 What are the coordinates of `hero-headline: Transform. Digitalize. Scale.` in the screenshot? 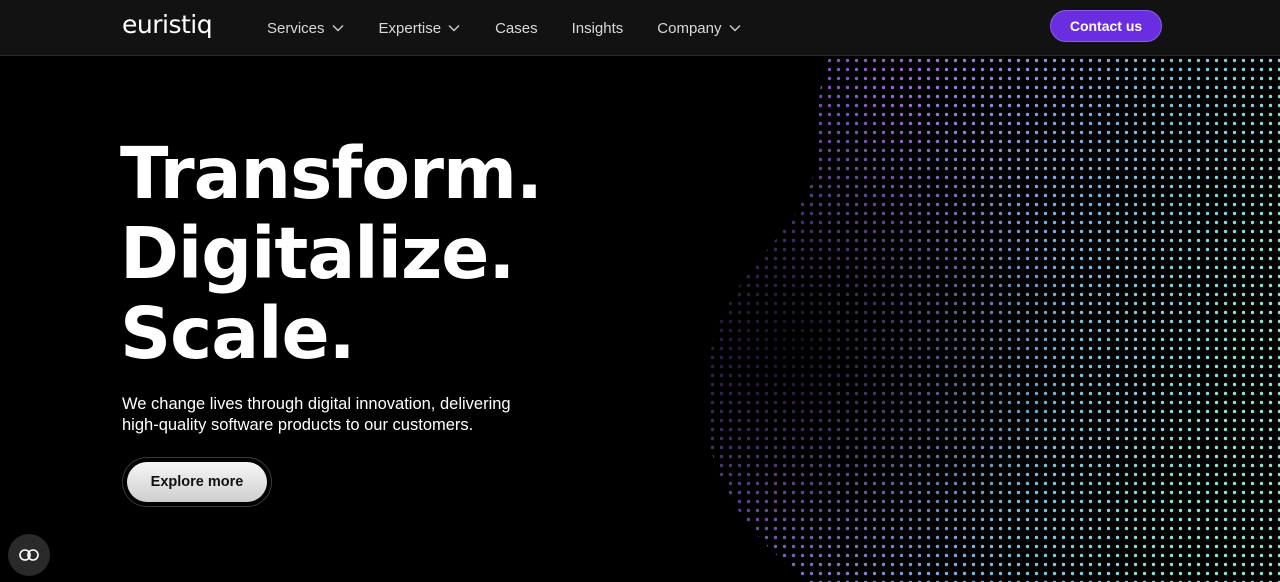 It's located at (331, 253).